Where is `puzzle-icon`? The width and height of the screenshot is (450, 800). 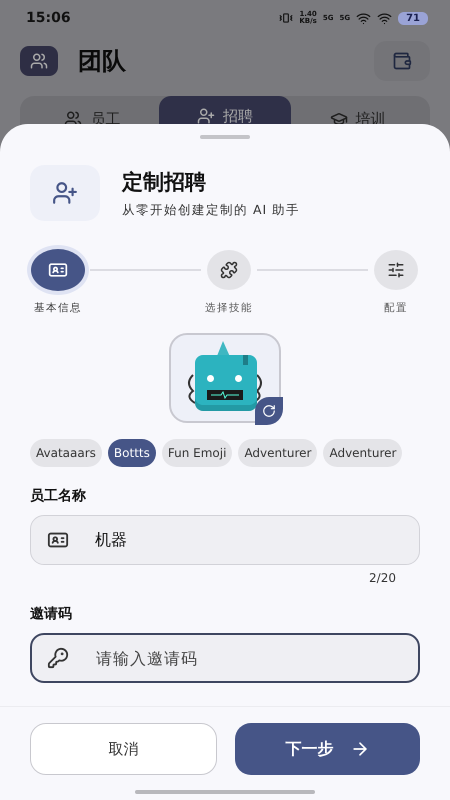
puzzle-icon is located at coordinates (229, 270).